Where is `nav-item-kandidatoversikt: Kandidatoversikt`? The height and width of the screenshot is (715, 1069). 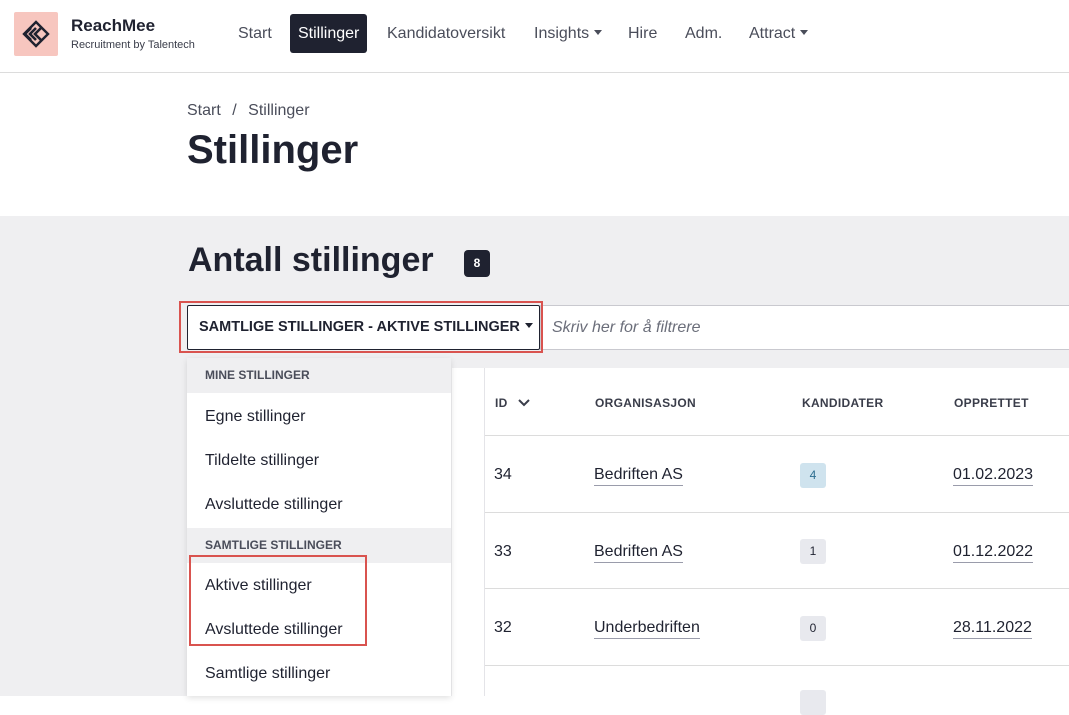
nav-item-kandidatoversikt: Kandidatoversikt is located at coordinates (446, 33).